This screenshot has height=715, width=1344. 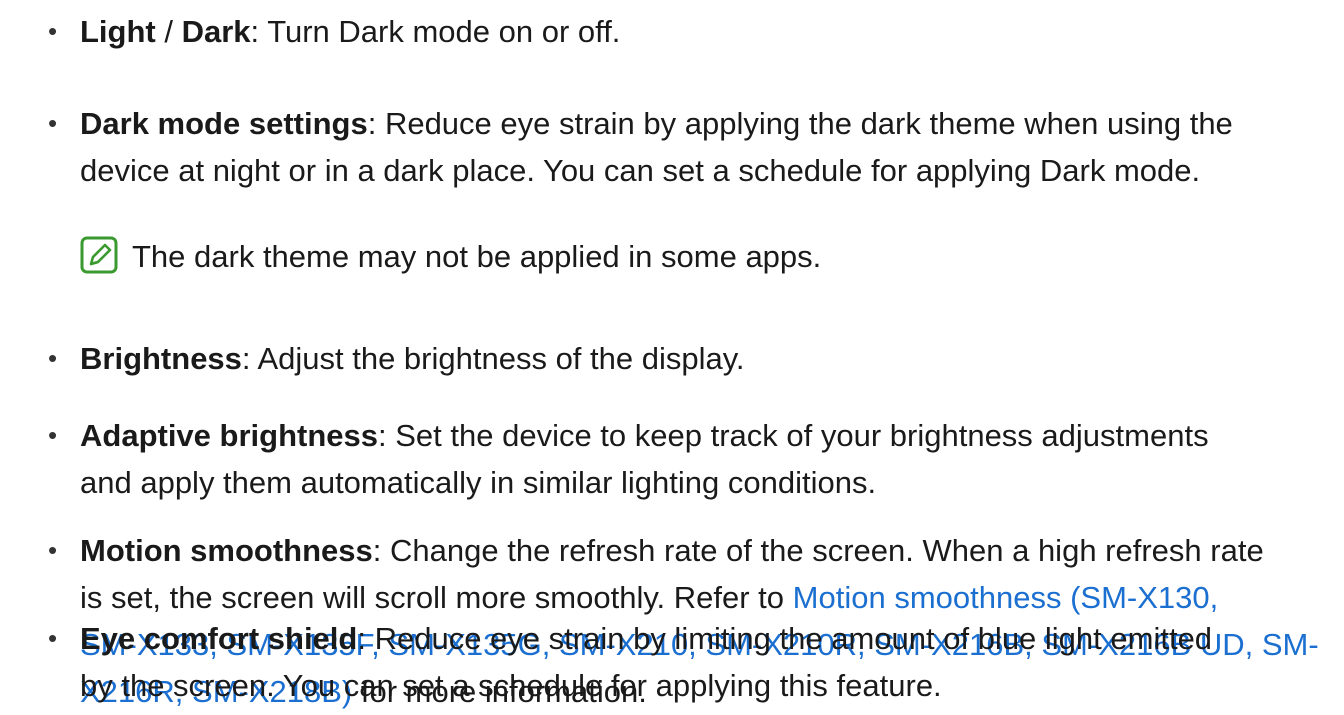 What do you see at coordinates (229, 435) in the screenshot?
I see `term-adaptive-brightness: Adaptive brightness` at bounding box center [229, 435].